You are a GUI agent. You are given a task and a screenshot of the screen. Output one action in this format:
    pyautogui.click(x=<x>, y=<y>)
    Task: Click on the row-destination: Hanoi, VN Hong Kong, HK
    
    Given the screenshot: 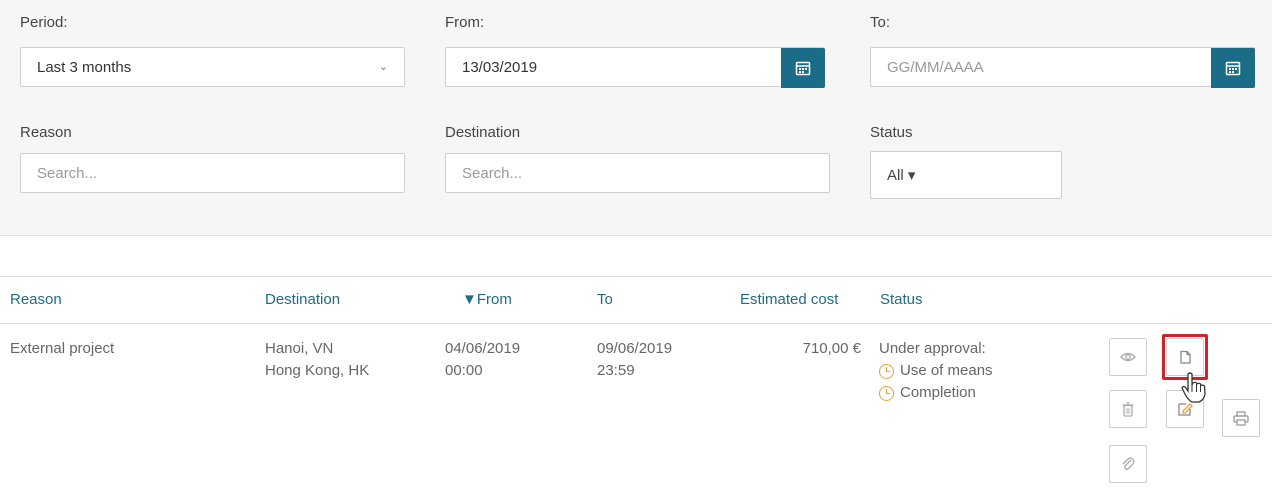 What is the action you would take?
    pyautogui.click(x=317, y=360)
    